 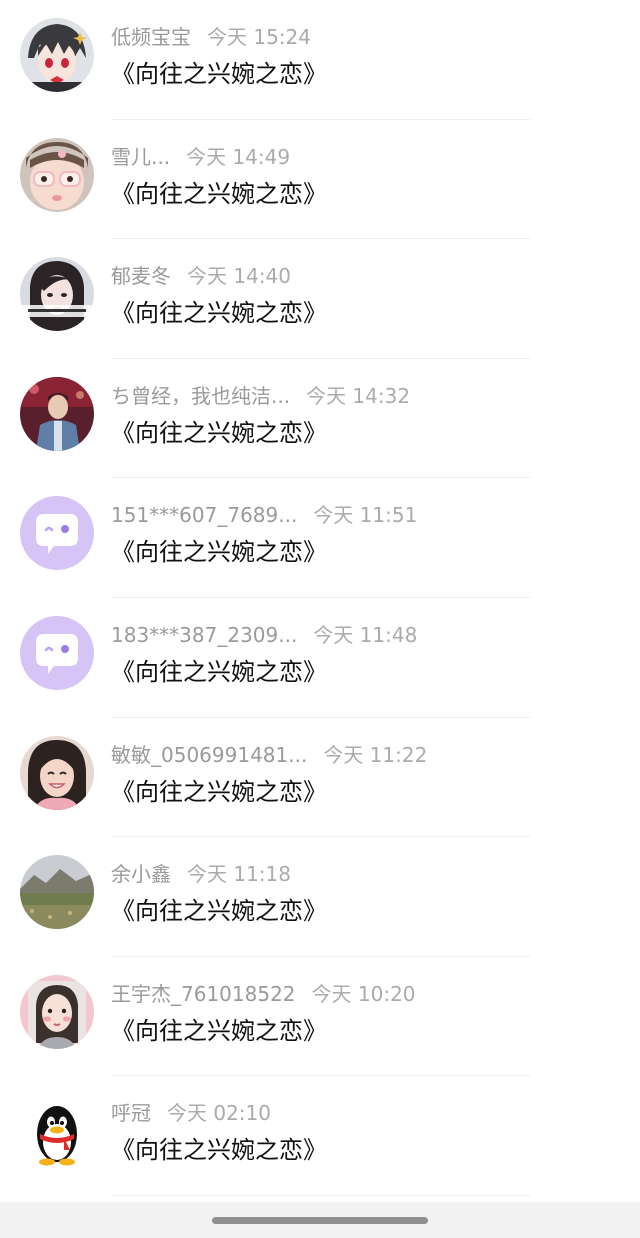 I want to click on list-item: 151***607_7689... 今天 11:51 《向往之兴婉之恋》, so click(x=320, y=538).